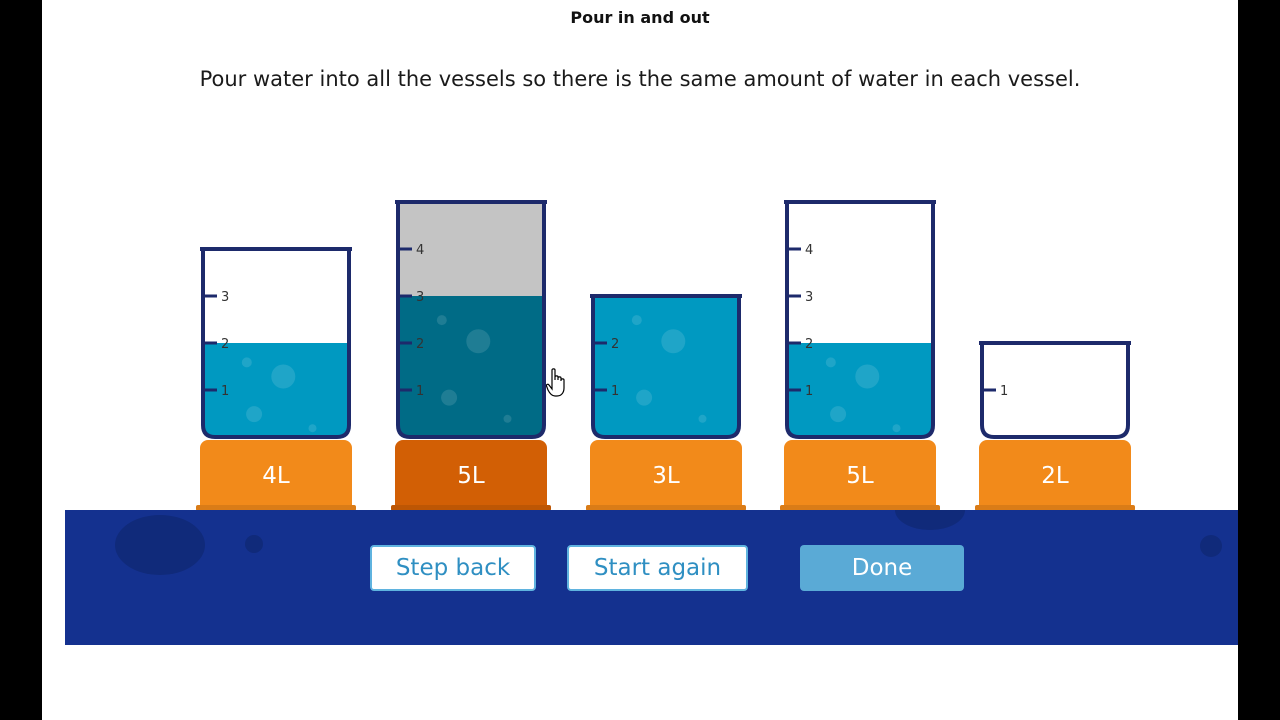  I want to click on vessel-3: 12, so click(666, 366).